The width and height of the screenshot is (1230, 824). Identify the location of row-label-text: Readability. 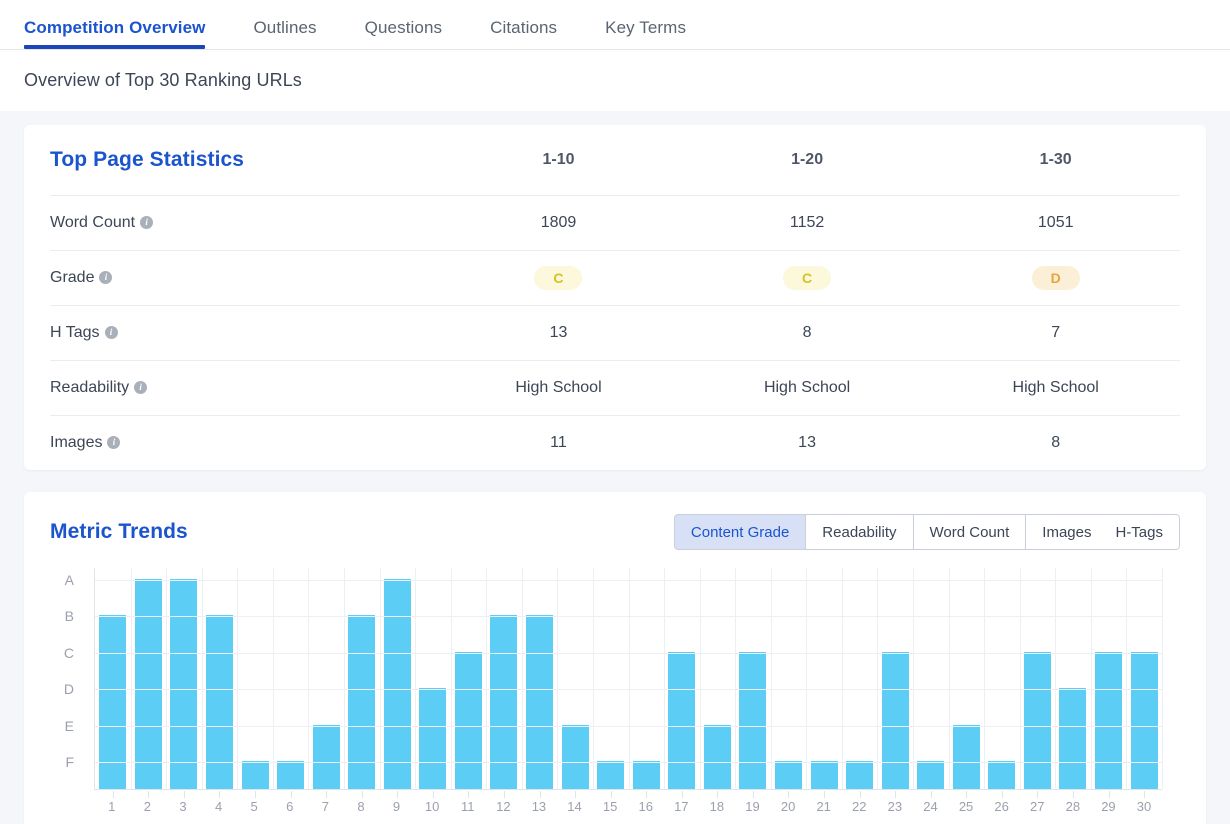
(90, 387).